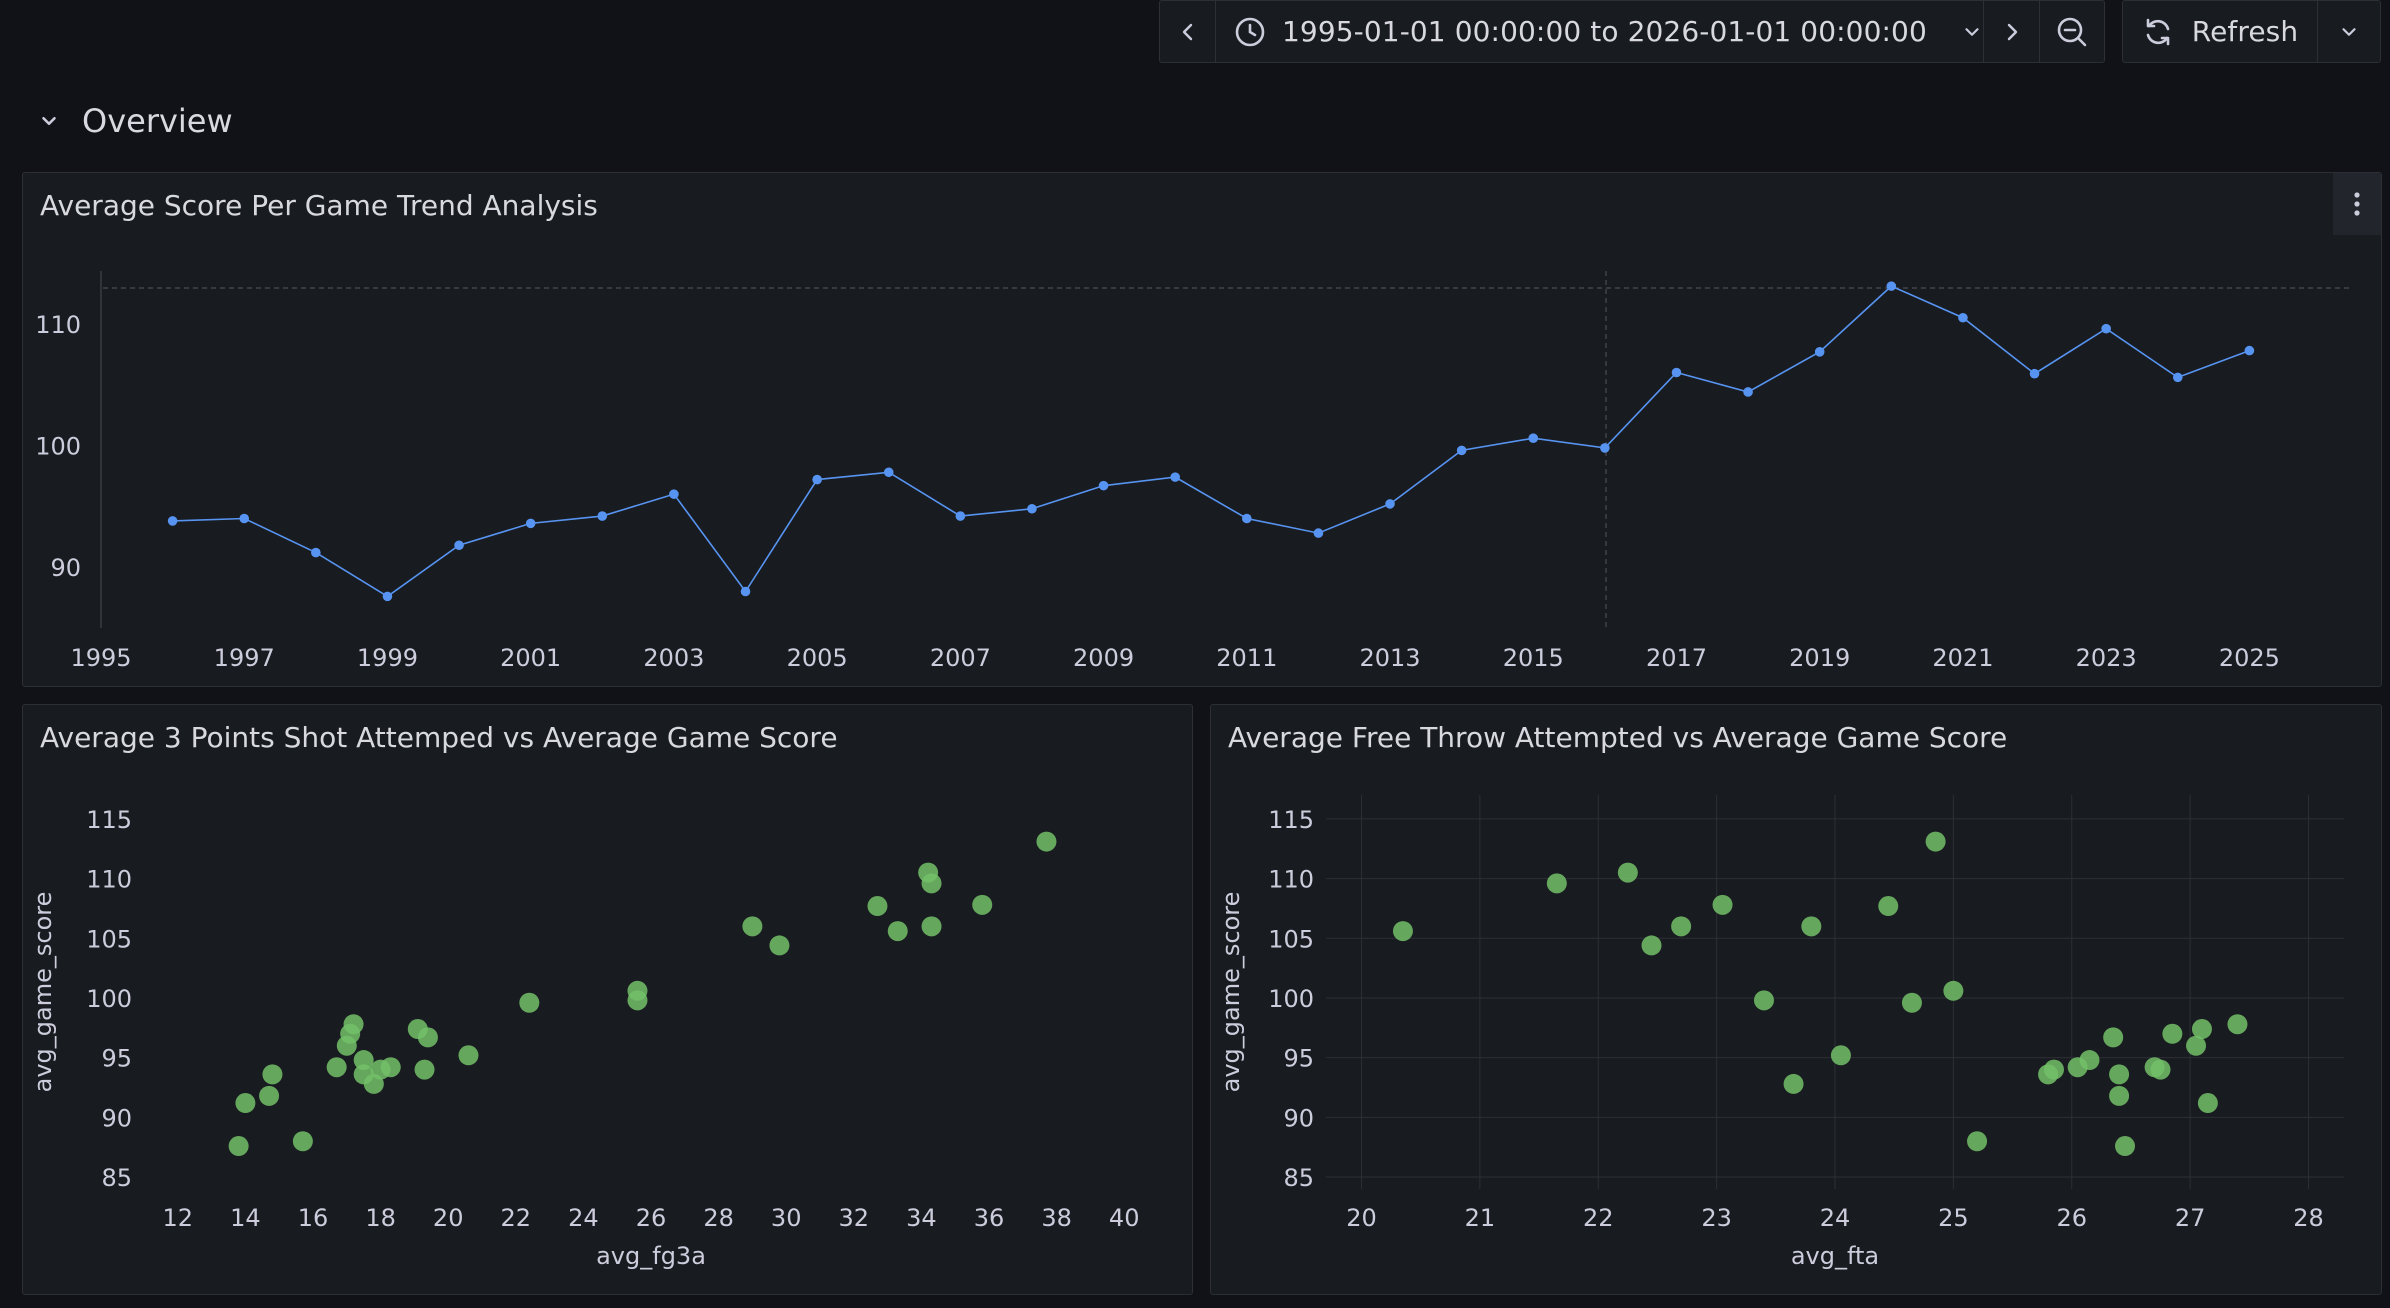 The image size is (2390, 1308). I want to click on x-tick-label: 27, so click(2190, 1218).